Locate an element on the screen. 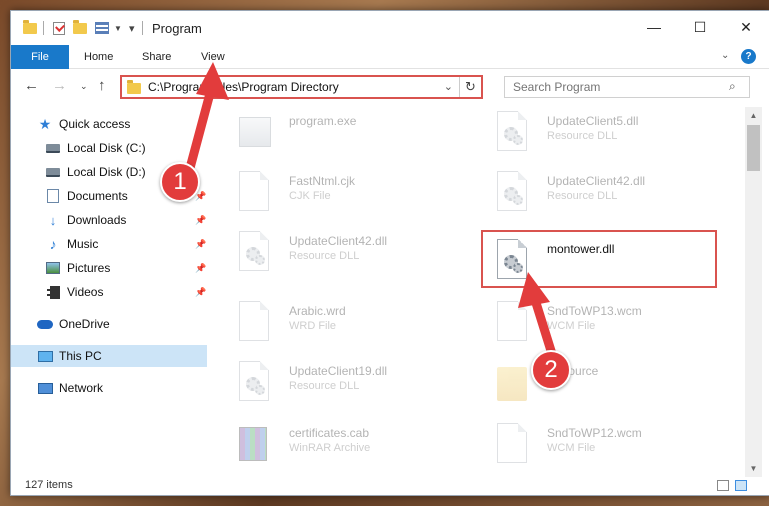  sidebar-item-onedrive: OneDrive is located at coordinates (109, 324).